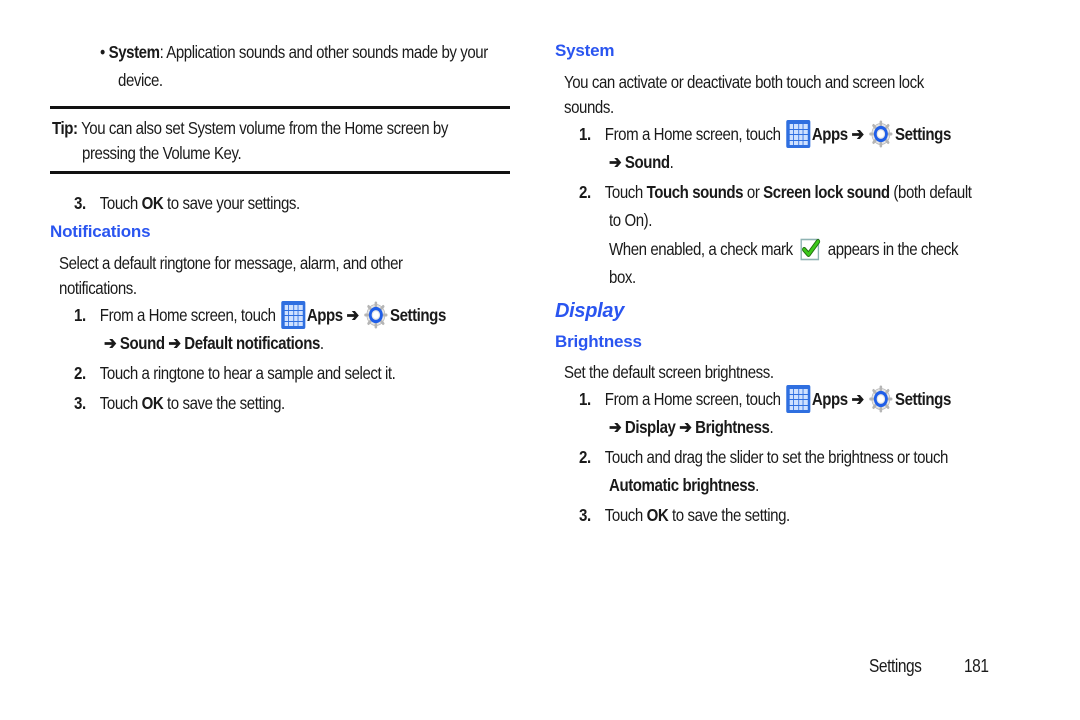 Image resolution: width=1080 pixels, height=720 pixels. I want to click on step-text-end: (both default, so click(930, 192).